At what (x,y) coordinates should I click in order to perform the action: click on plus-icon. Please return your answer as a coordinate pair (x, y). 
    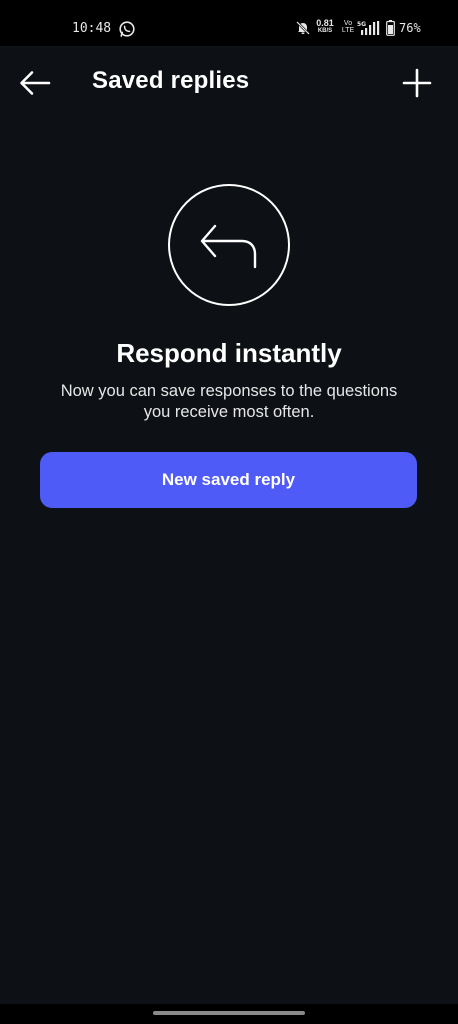
    Looking at the image, I should click on (417, 83).